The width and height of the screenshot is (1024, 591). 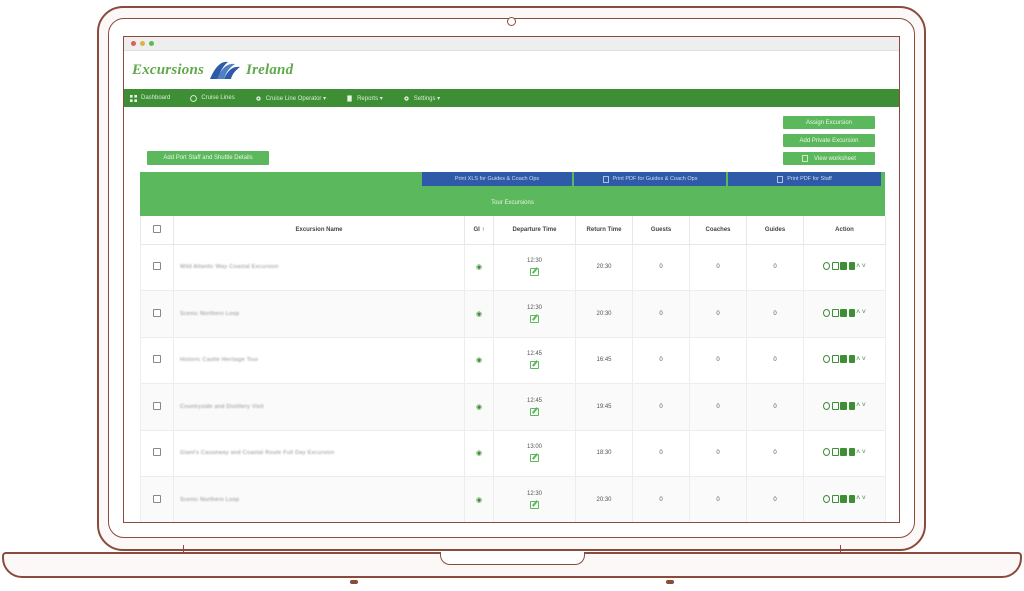 I want to click on header-departure-time: Departure Time, so click(x=534, y=230).